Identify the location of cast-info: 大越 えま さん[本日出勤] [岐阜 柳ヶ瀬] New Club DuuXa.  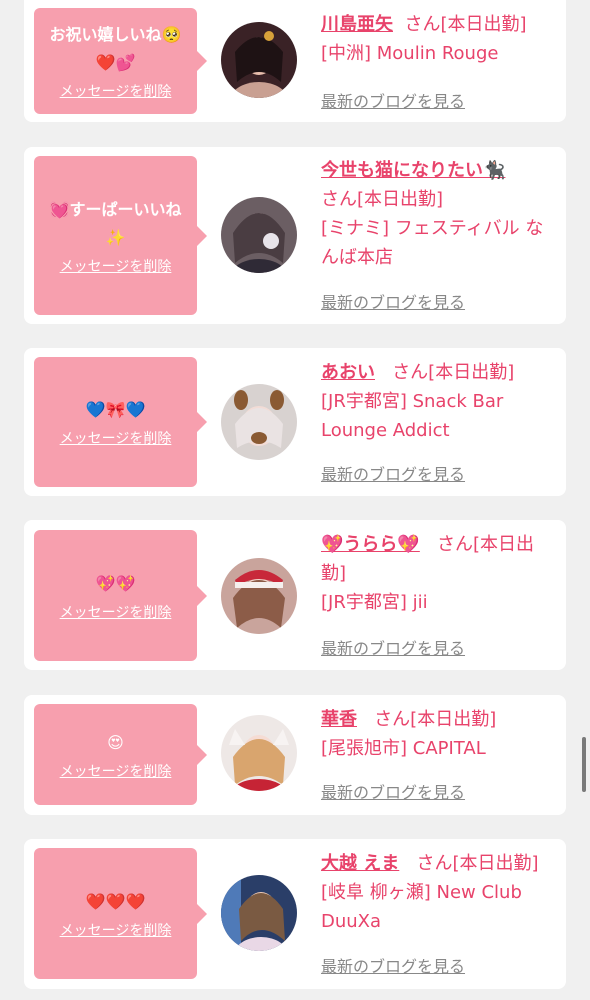
(440, 892).